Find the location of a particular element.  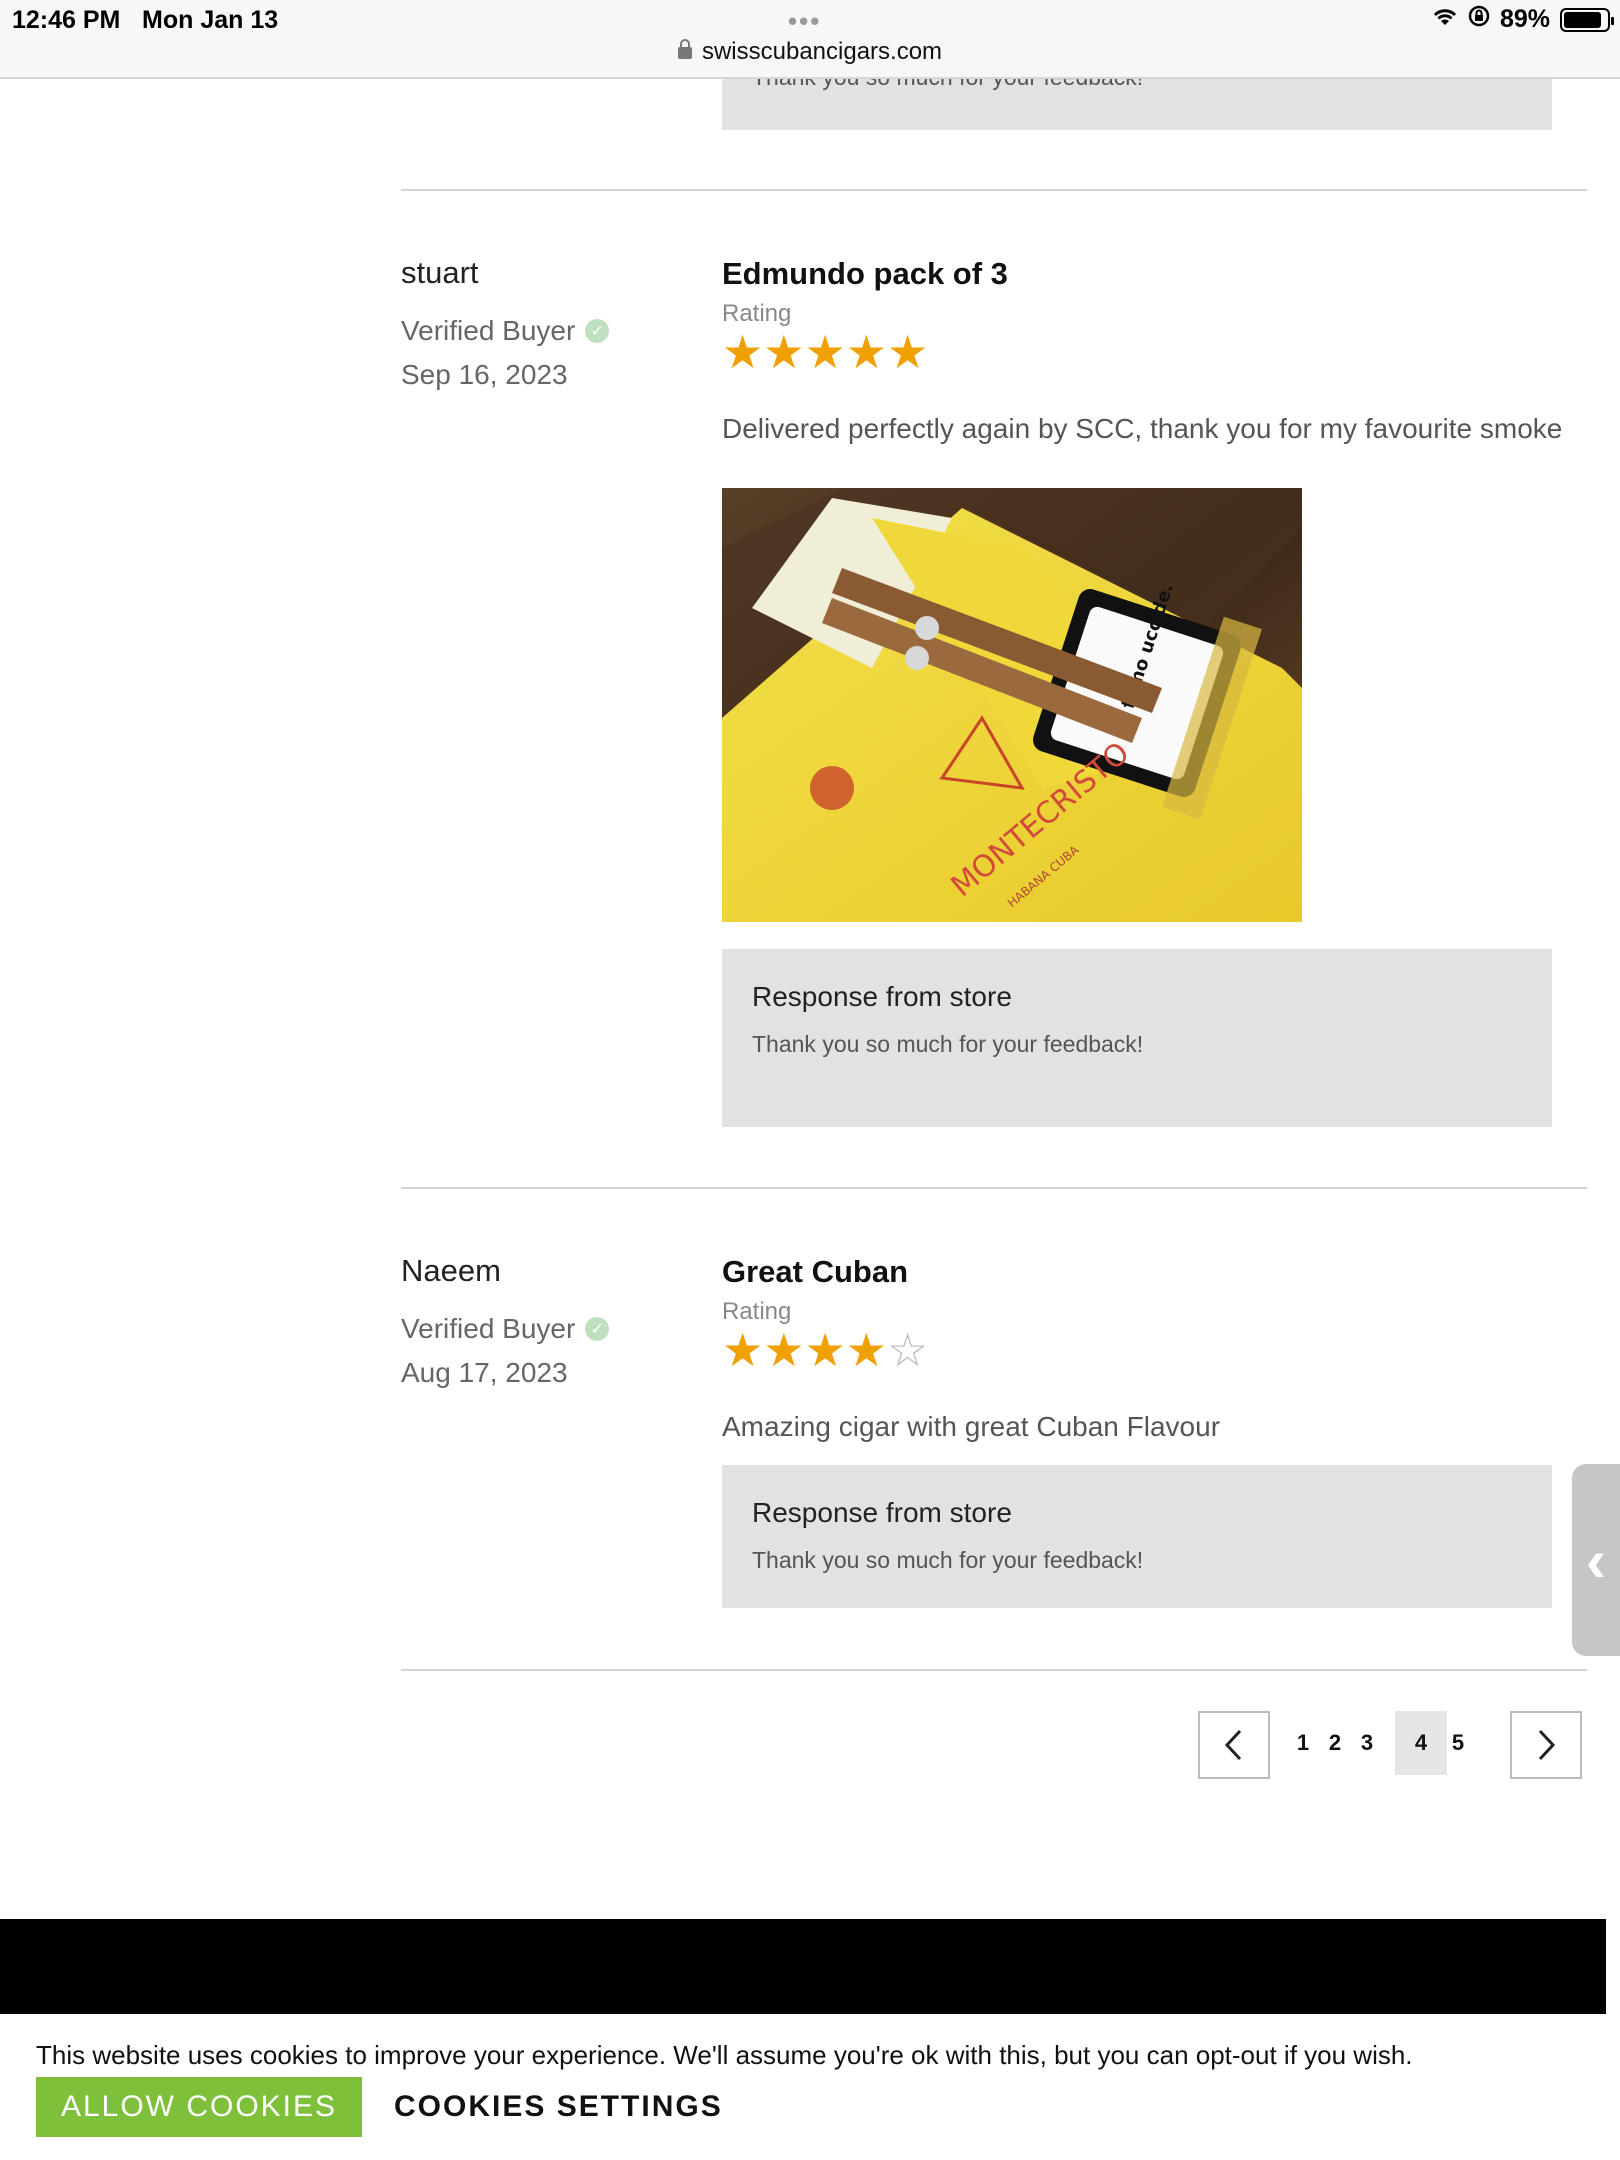

address-bar: swisscubancigars.com is located at coordinates (810, 52).